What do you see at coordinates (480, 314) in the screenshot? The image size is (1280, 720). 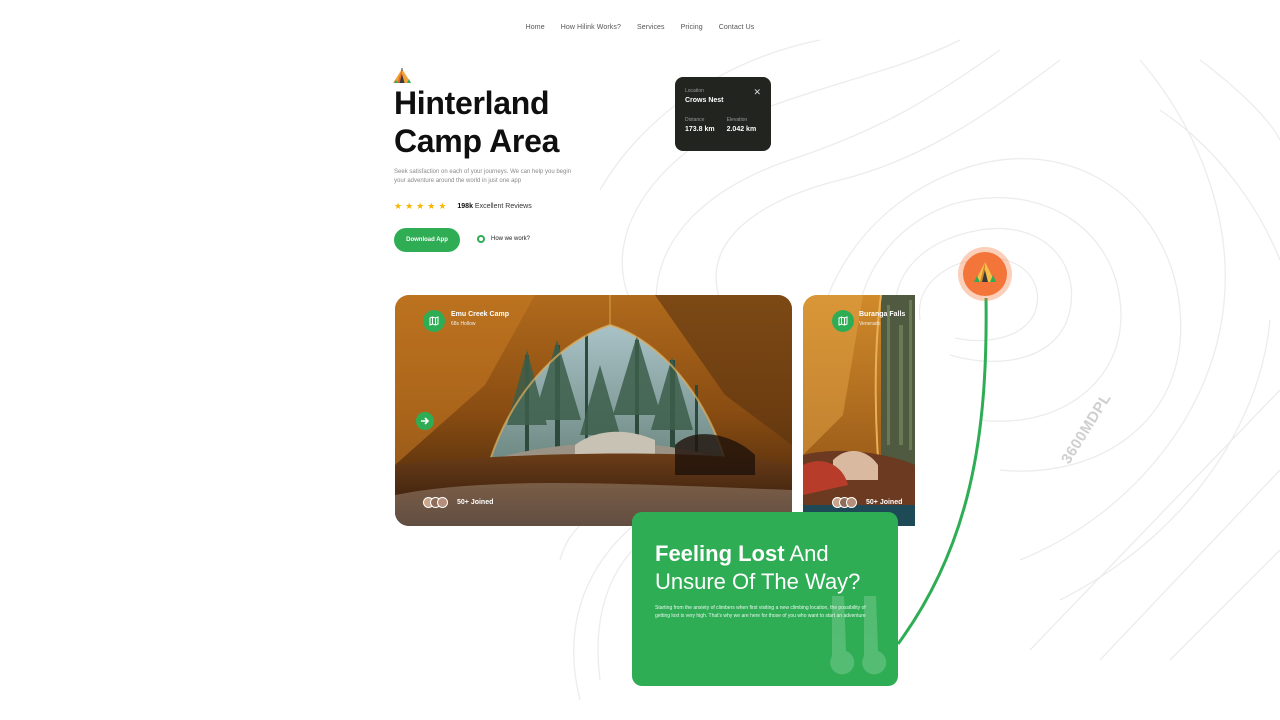 I see `camp-name: Emu Creek Camp` at bounding box center [480, 314].